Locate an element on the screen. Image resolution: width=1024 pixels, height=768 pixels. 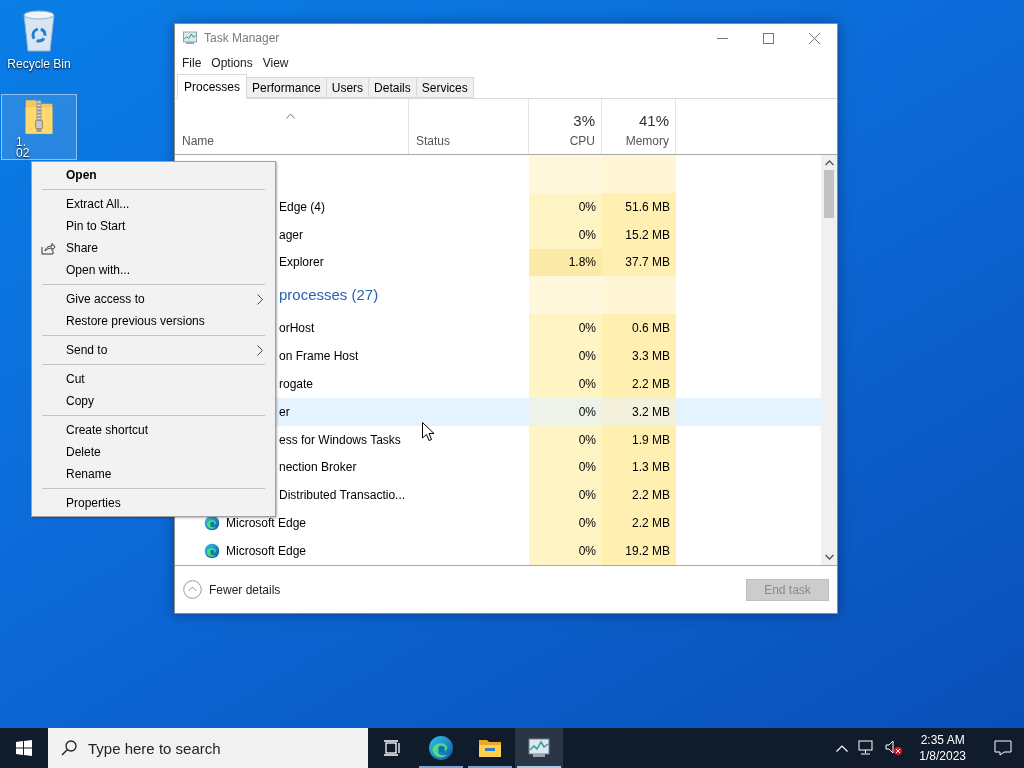
network-icon is located at coordinates (867, 748).